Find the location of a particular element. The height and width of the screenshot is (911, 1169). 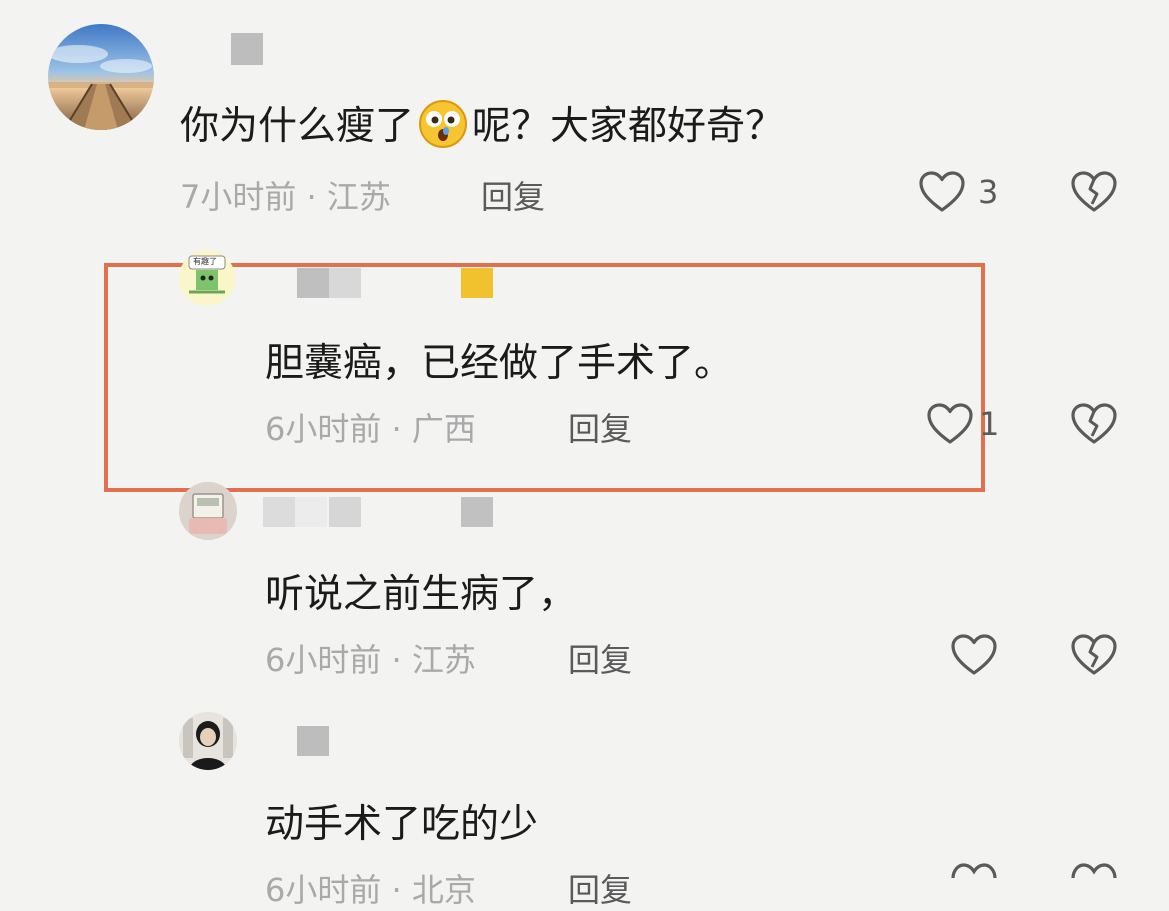

device-photo-avatar-image is located at coordinates (208, 511).